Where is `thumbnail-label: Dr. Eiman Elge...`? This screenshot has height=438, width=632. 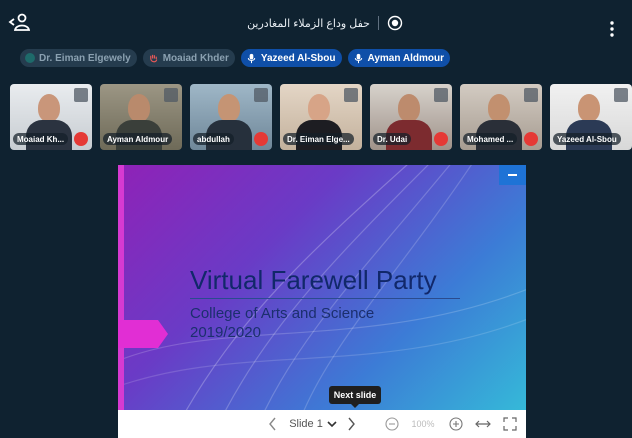
thumbnail-label: Dr. Eiman Elge... is located at coordinates (318, 139).